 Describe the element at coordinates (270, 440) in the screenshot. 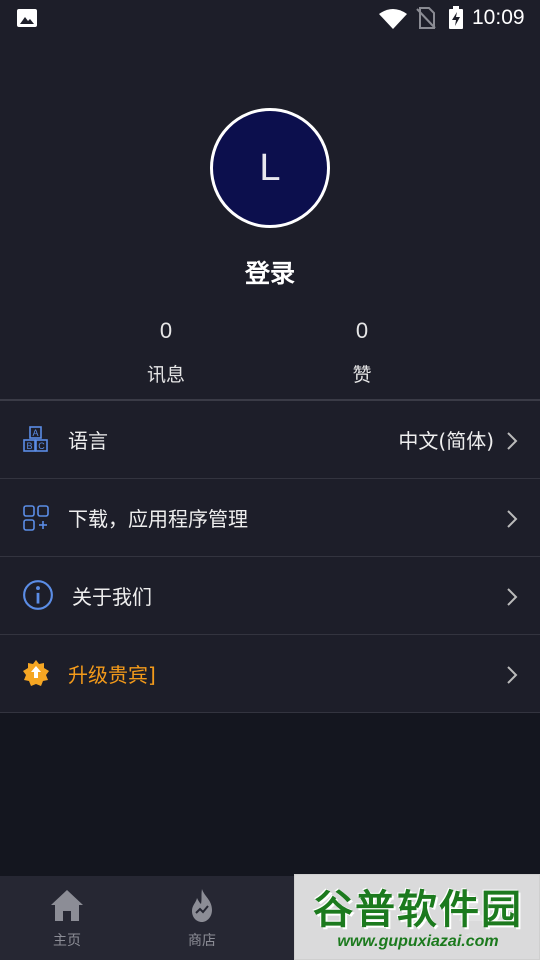

I see `menu-item-language: A B C 语言 中文(简体)` at that location.